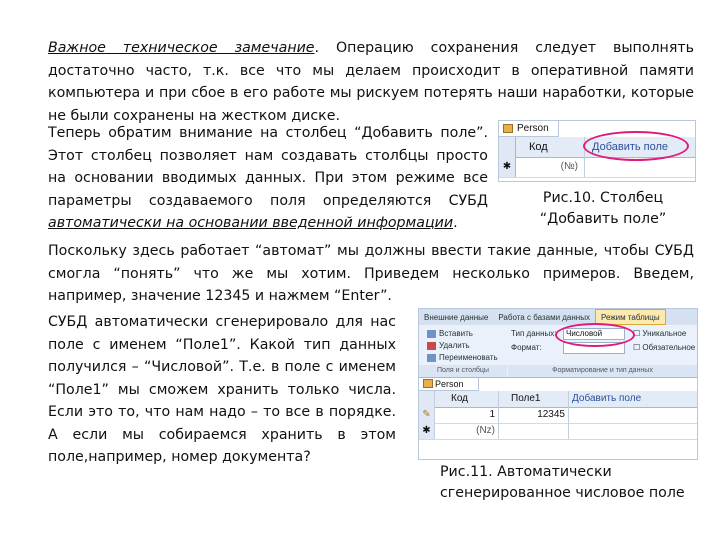 The image size is (720, 540). Describe the element at coordinates (534, 333) in the screenshot. I see `data-type-label: Тип данных:` at that location.